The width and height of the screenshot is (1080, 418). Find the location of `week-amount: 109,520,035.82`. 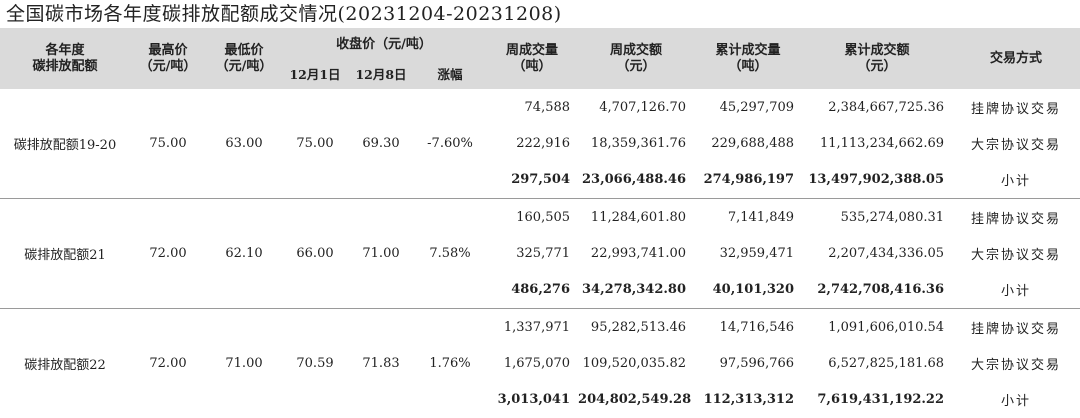

week-amount: 109,520,035.82 is located at coordinates (636, 363).